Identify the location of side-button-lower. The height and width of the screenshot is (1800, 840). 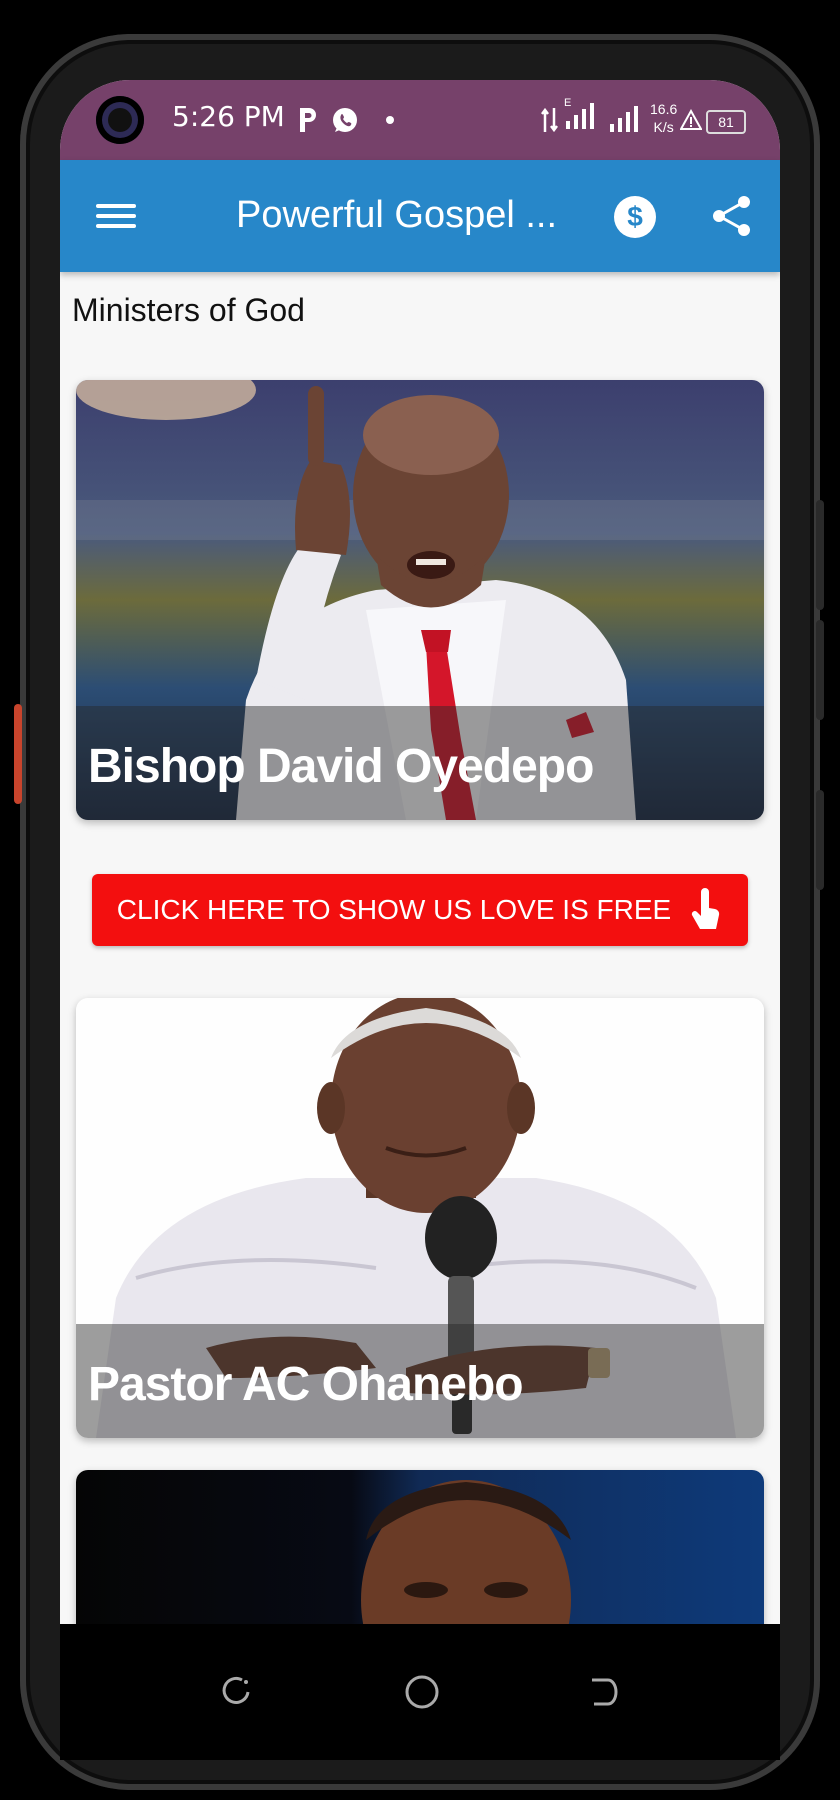
(820, 840).